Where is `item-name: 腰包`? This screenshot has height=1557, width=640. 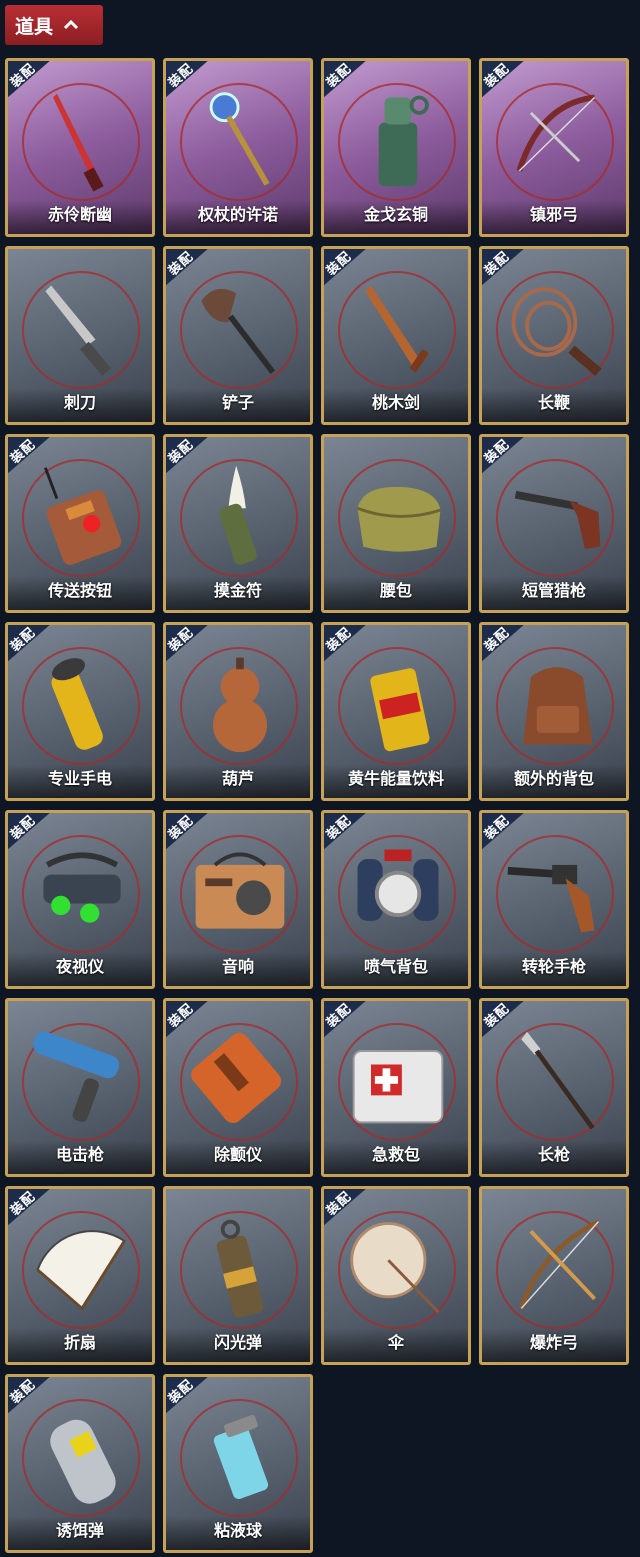 item-name: 腰包 is located at coordinates (396, 593).